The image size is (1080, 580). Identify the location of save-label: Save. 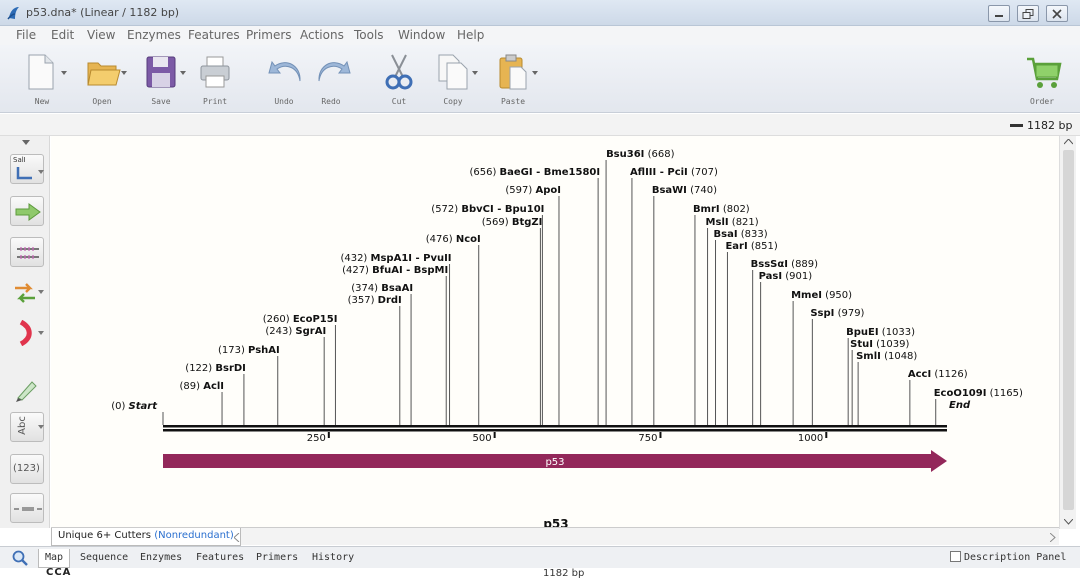
(161, 101).